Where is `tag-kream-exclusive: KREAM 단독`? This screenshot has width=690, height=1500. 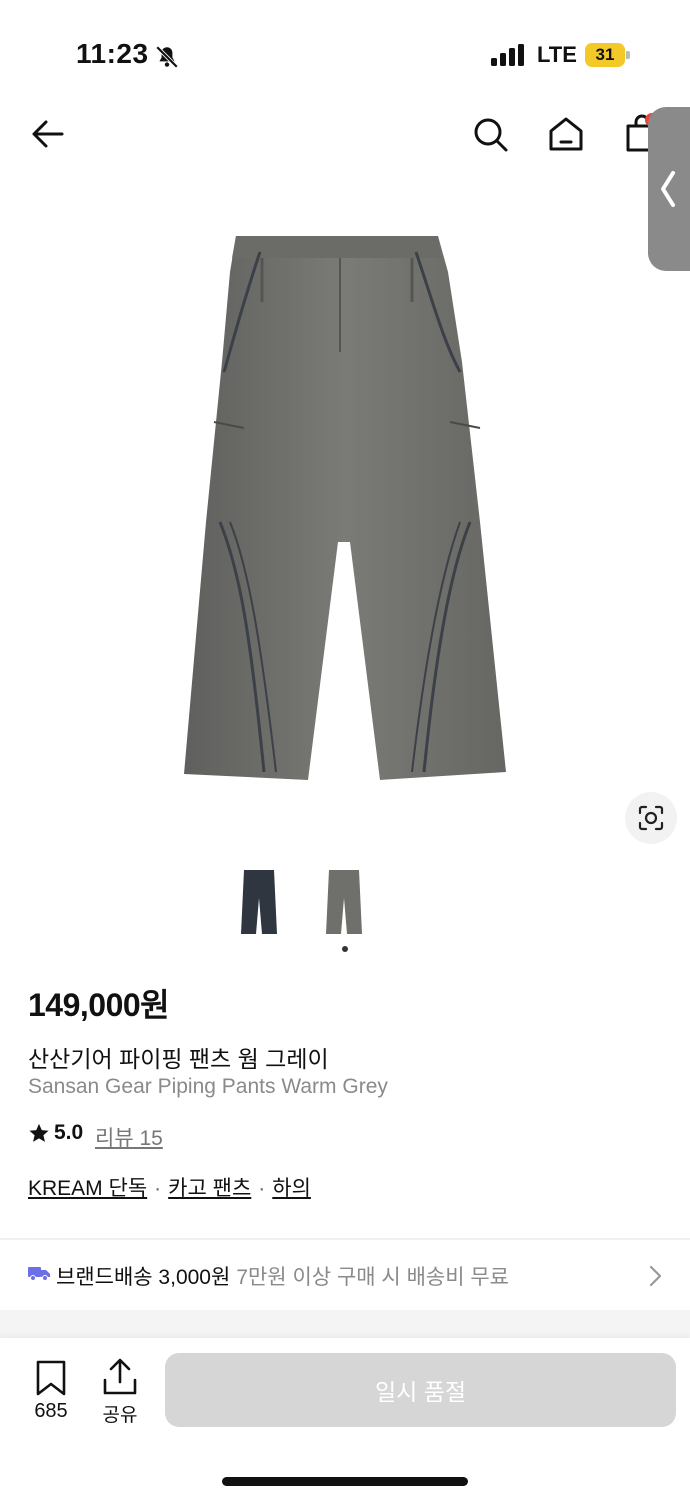 tag-kream-exclusive: KREAM 단독 is located at coordinates (87, 1188).